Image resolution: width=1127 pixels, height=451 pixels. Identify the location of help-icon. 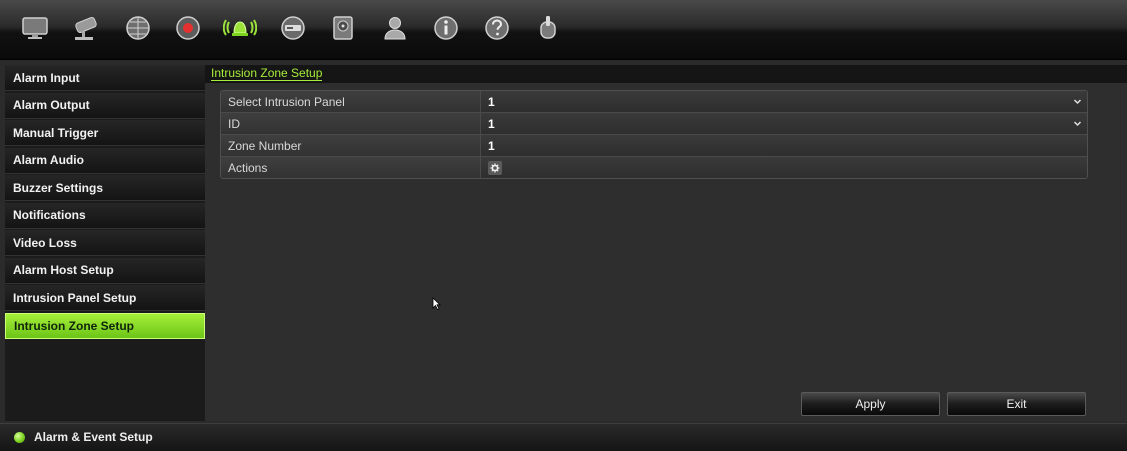
(497, 28).